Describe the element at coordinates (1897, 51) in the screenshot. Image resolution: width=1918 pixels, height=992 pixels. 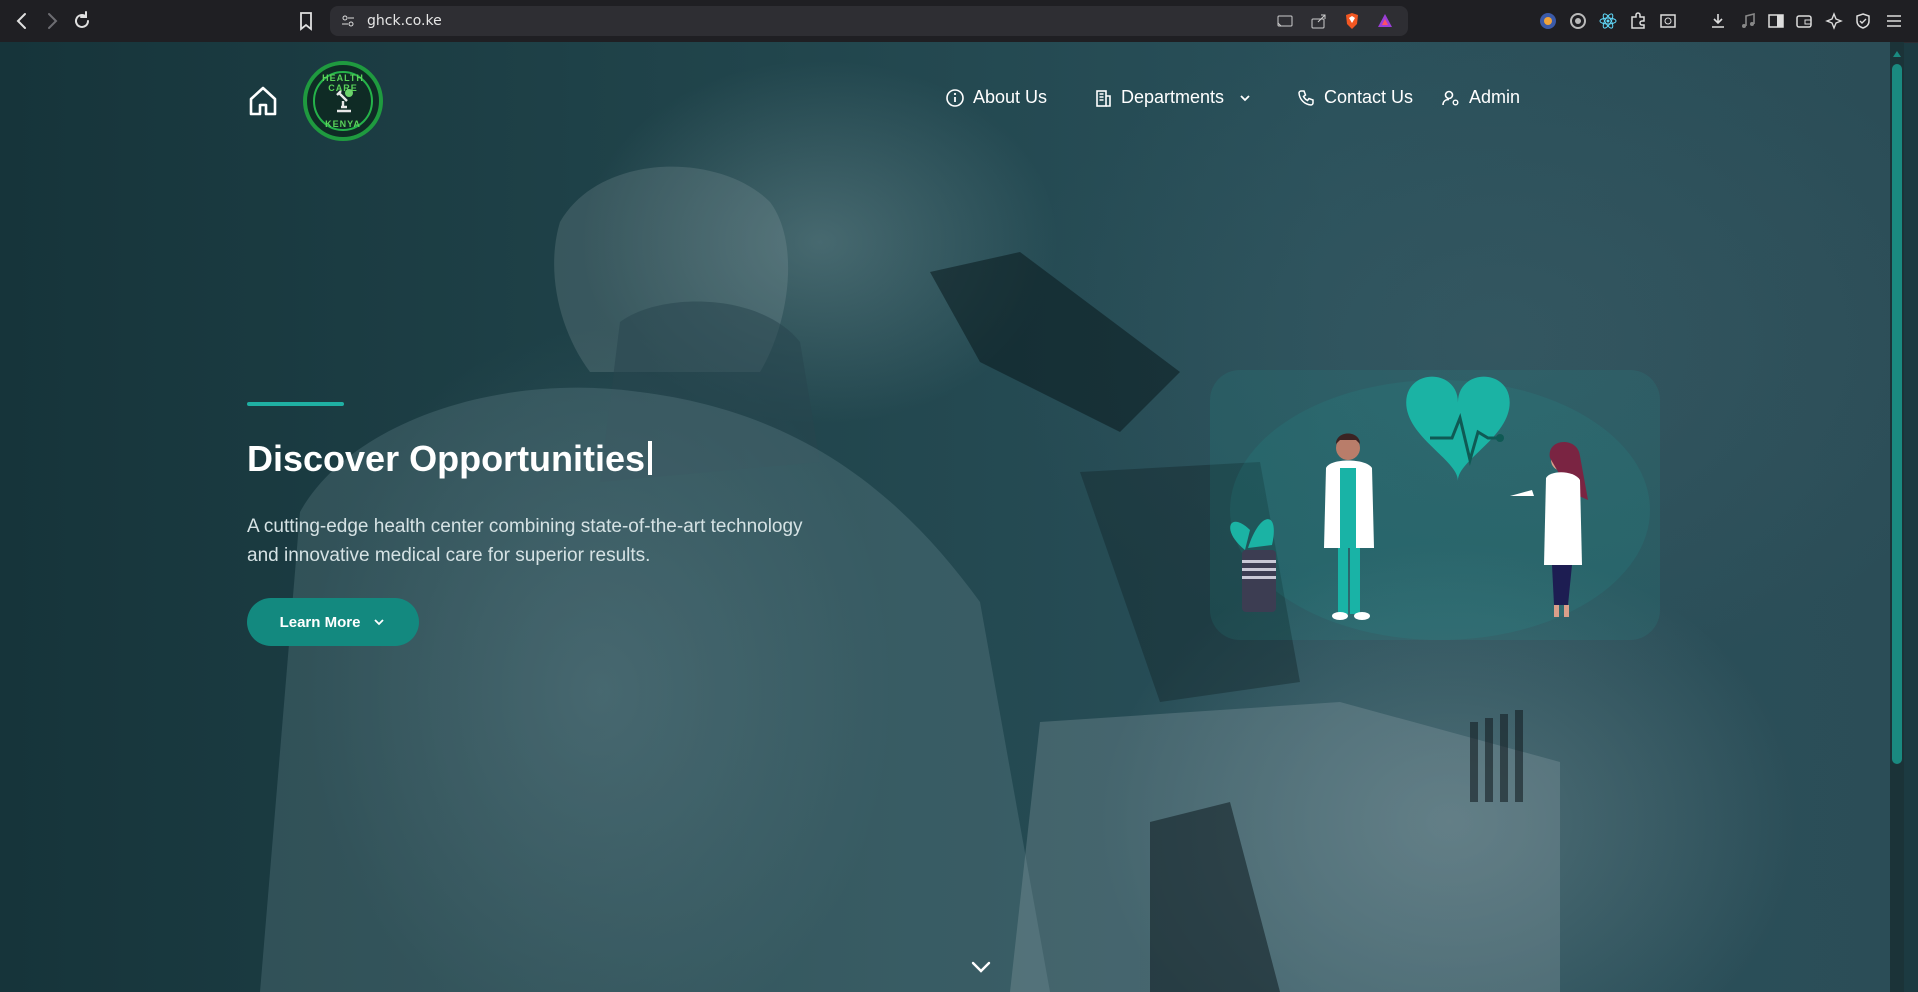
I see `scroll-up-arrow-icon` at that location.